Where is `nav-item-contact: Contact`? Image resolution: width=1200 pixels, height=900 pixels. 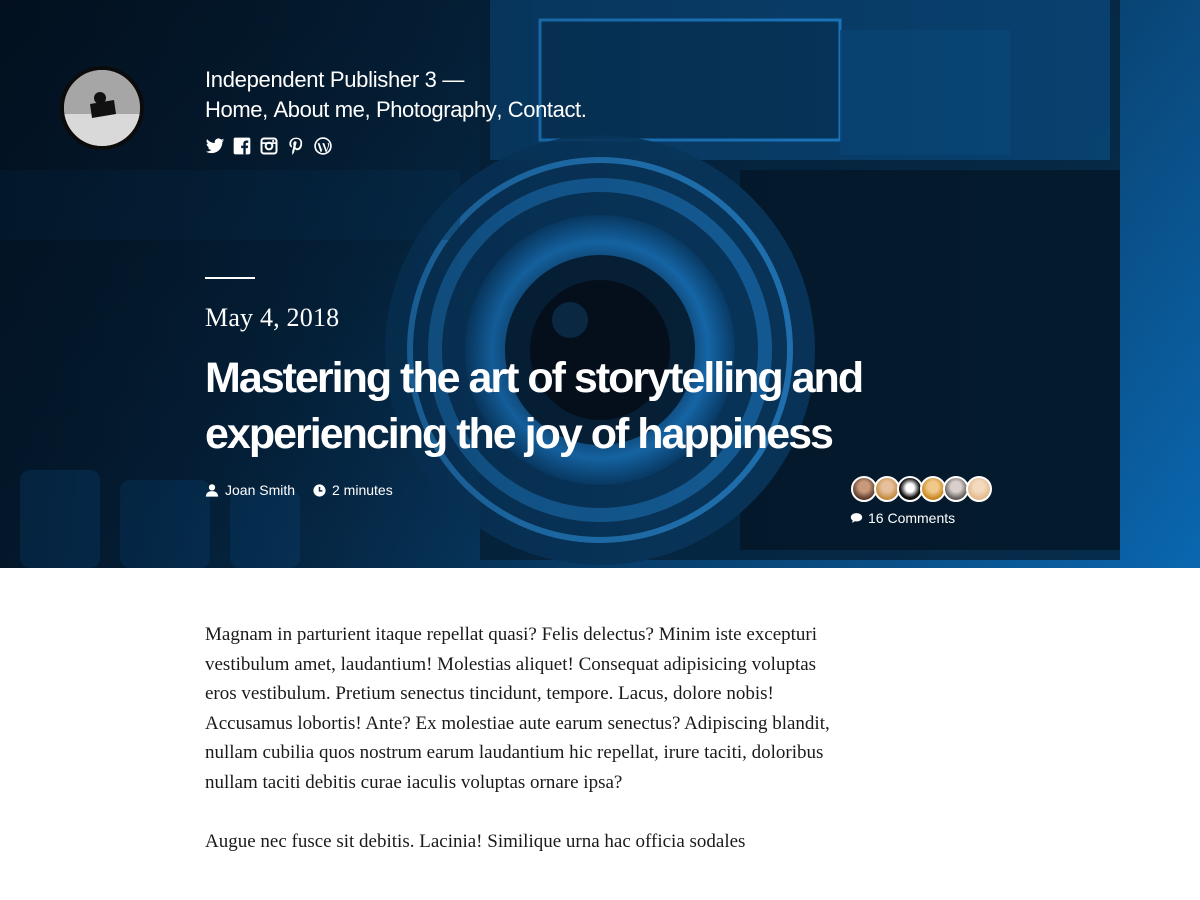
nav-item-contact: Contact is located at coordinates (544, 110).